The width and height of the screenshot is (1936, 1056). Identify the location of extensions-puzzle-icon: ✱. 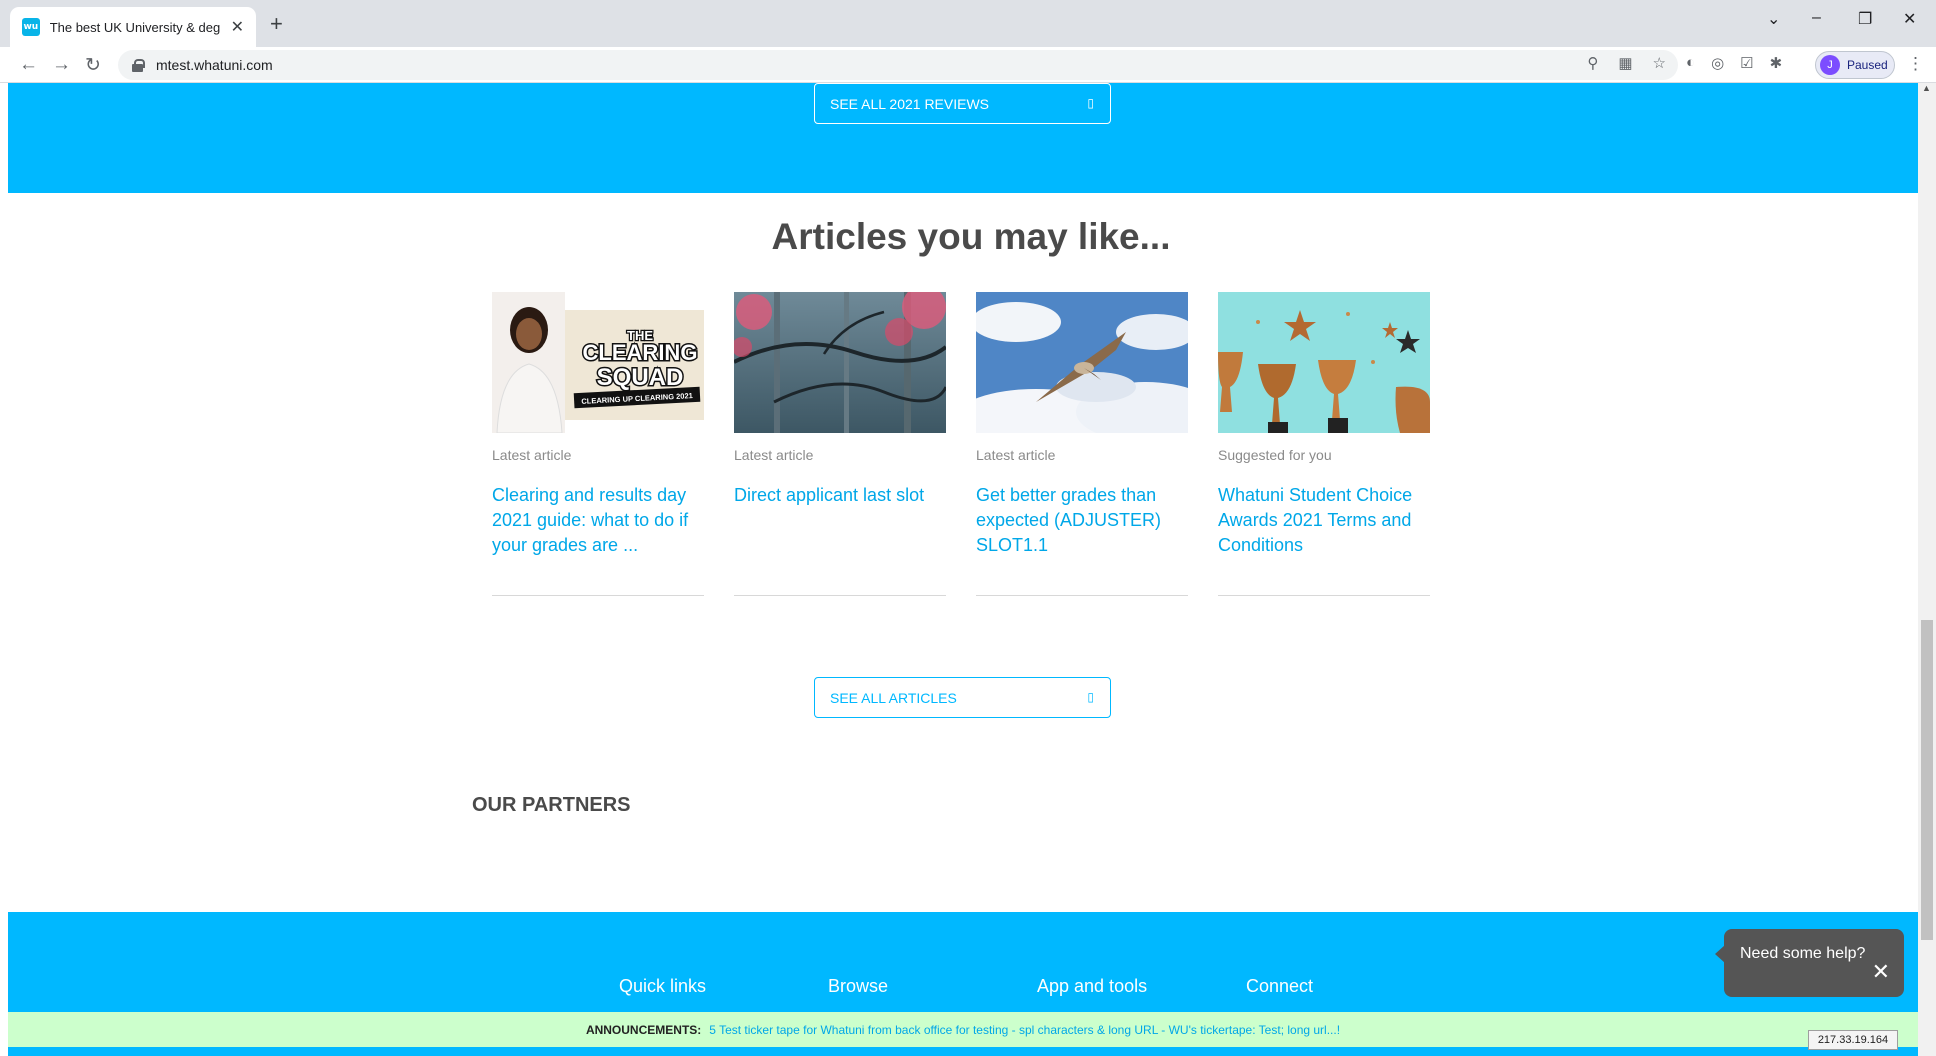
(1776, 63).